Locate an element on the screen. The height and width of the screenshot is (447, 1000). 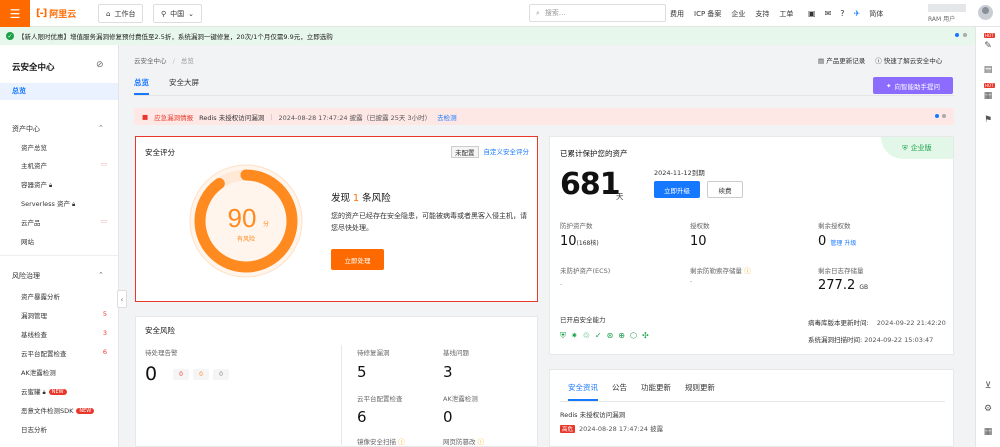
cart-icon: ⊻ is located at coordinates (988, 386).